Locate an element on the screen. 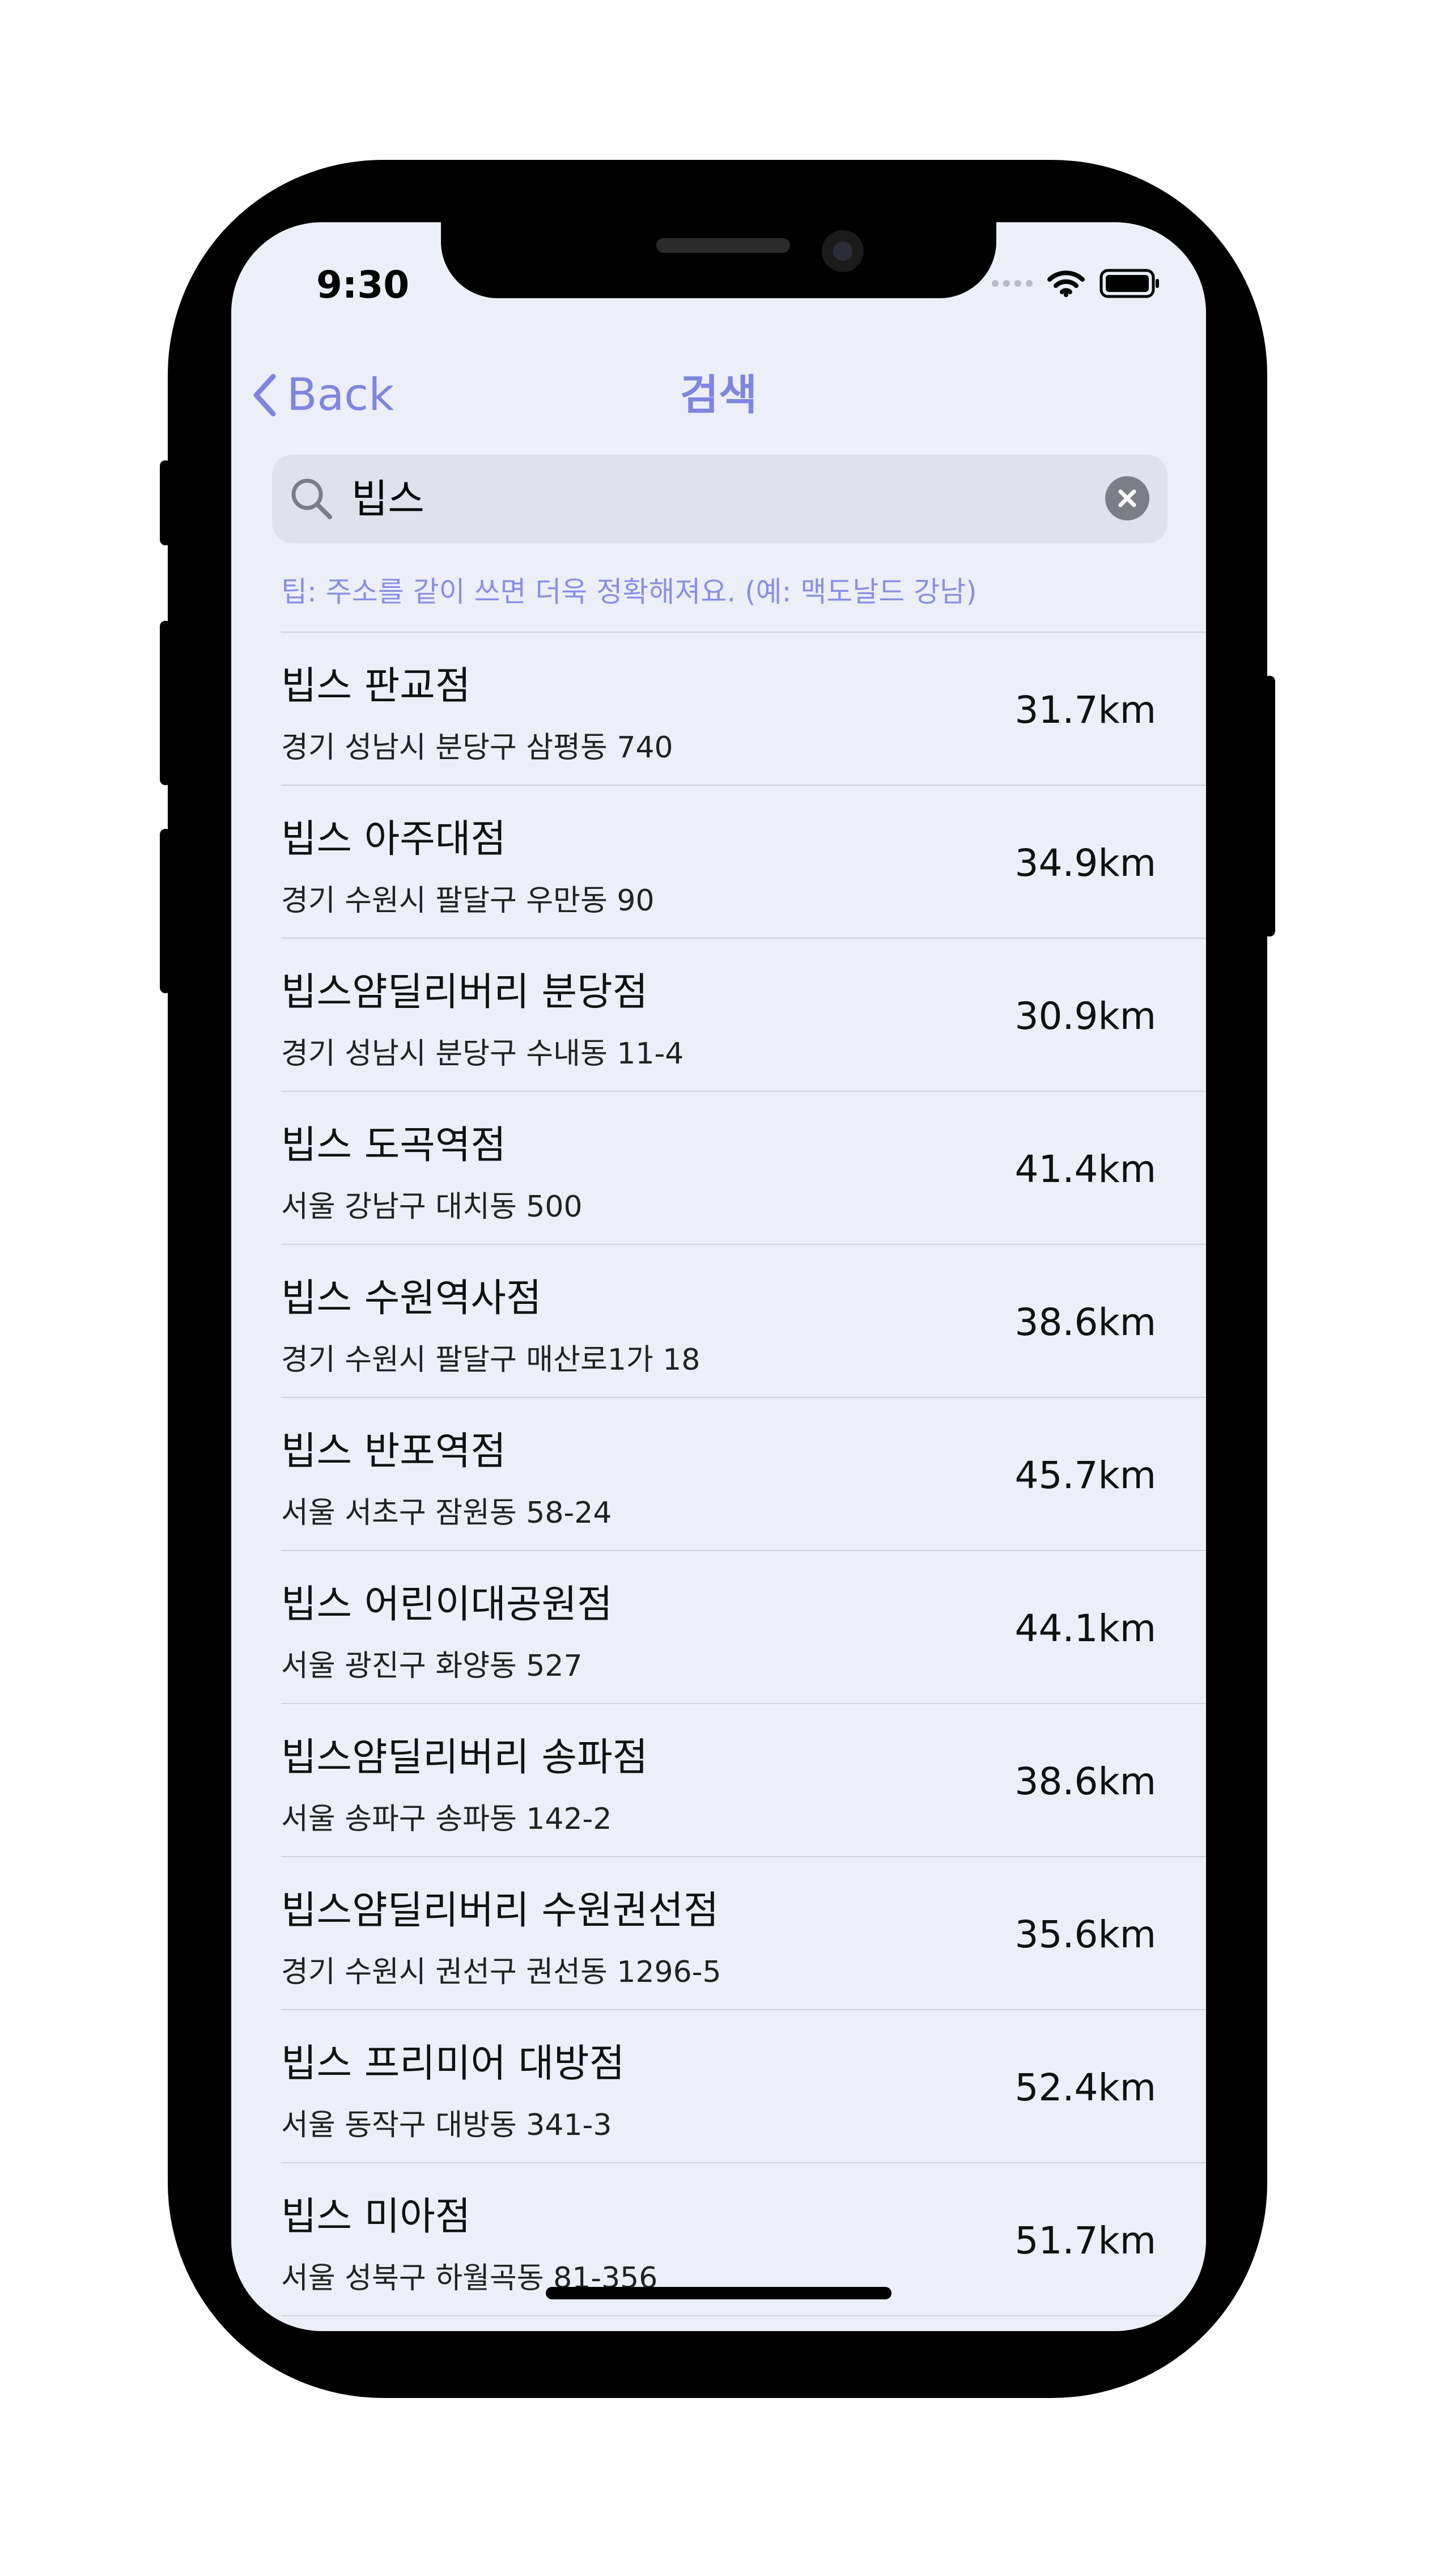 This screenshot has height=2576, width=1452. place-name: 빕스 도곡역점 is located at coordinates (393, 1145).